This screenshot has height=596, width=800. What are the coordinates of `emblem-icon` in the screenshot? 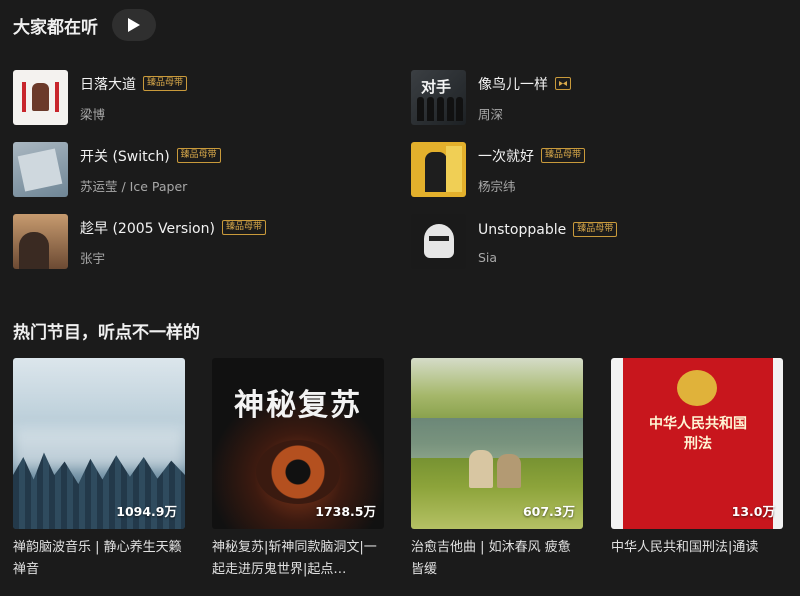 It's located at (697, 388).